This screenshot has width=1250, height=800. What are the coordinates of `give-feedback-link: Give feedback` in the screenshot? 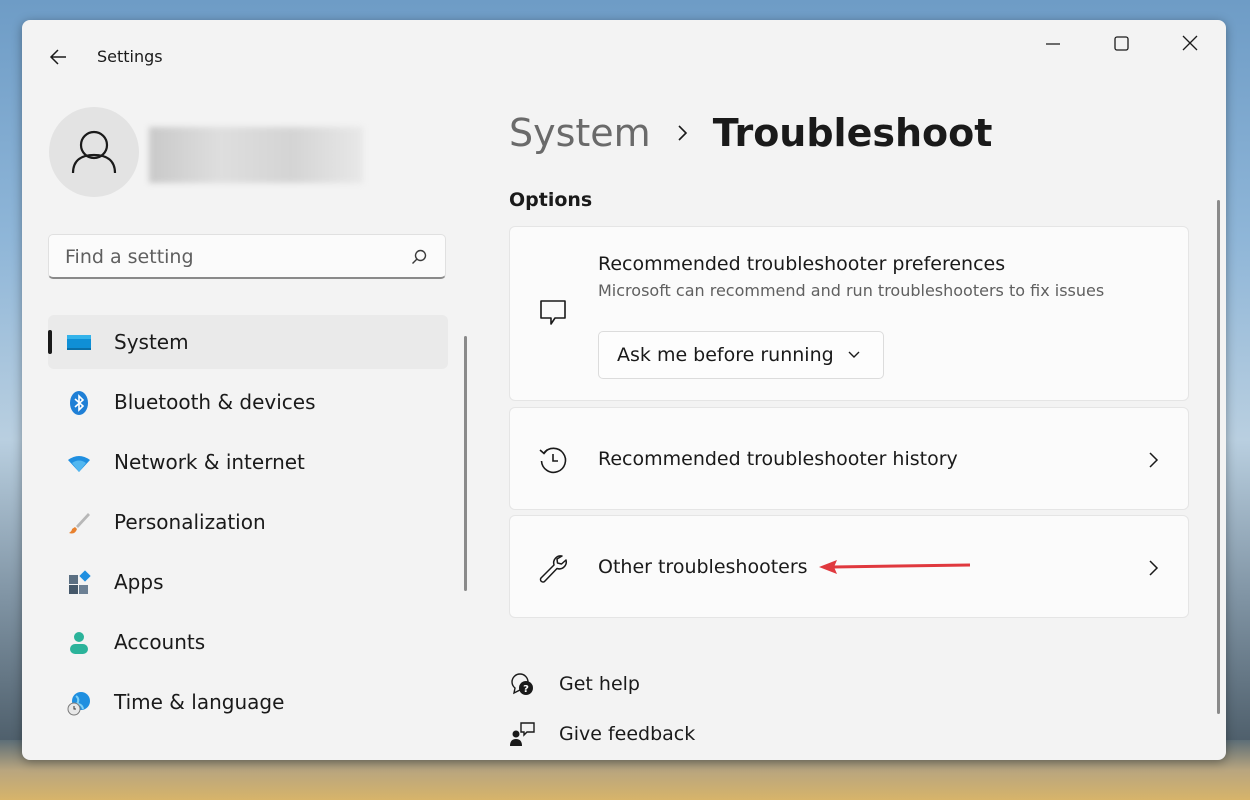 It's located at (602, 734).